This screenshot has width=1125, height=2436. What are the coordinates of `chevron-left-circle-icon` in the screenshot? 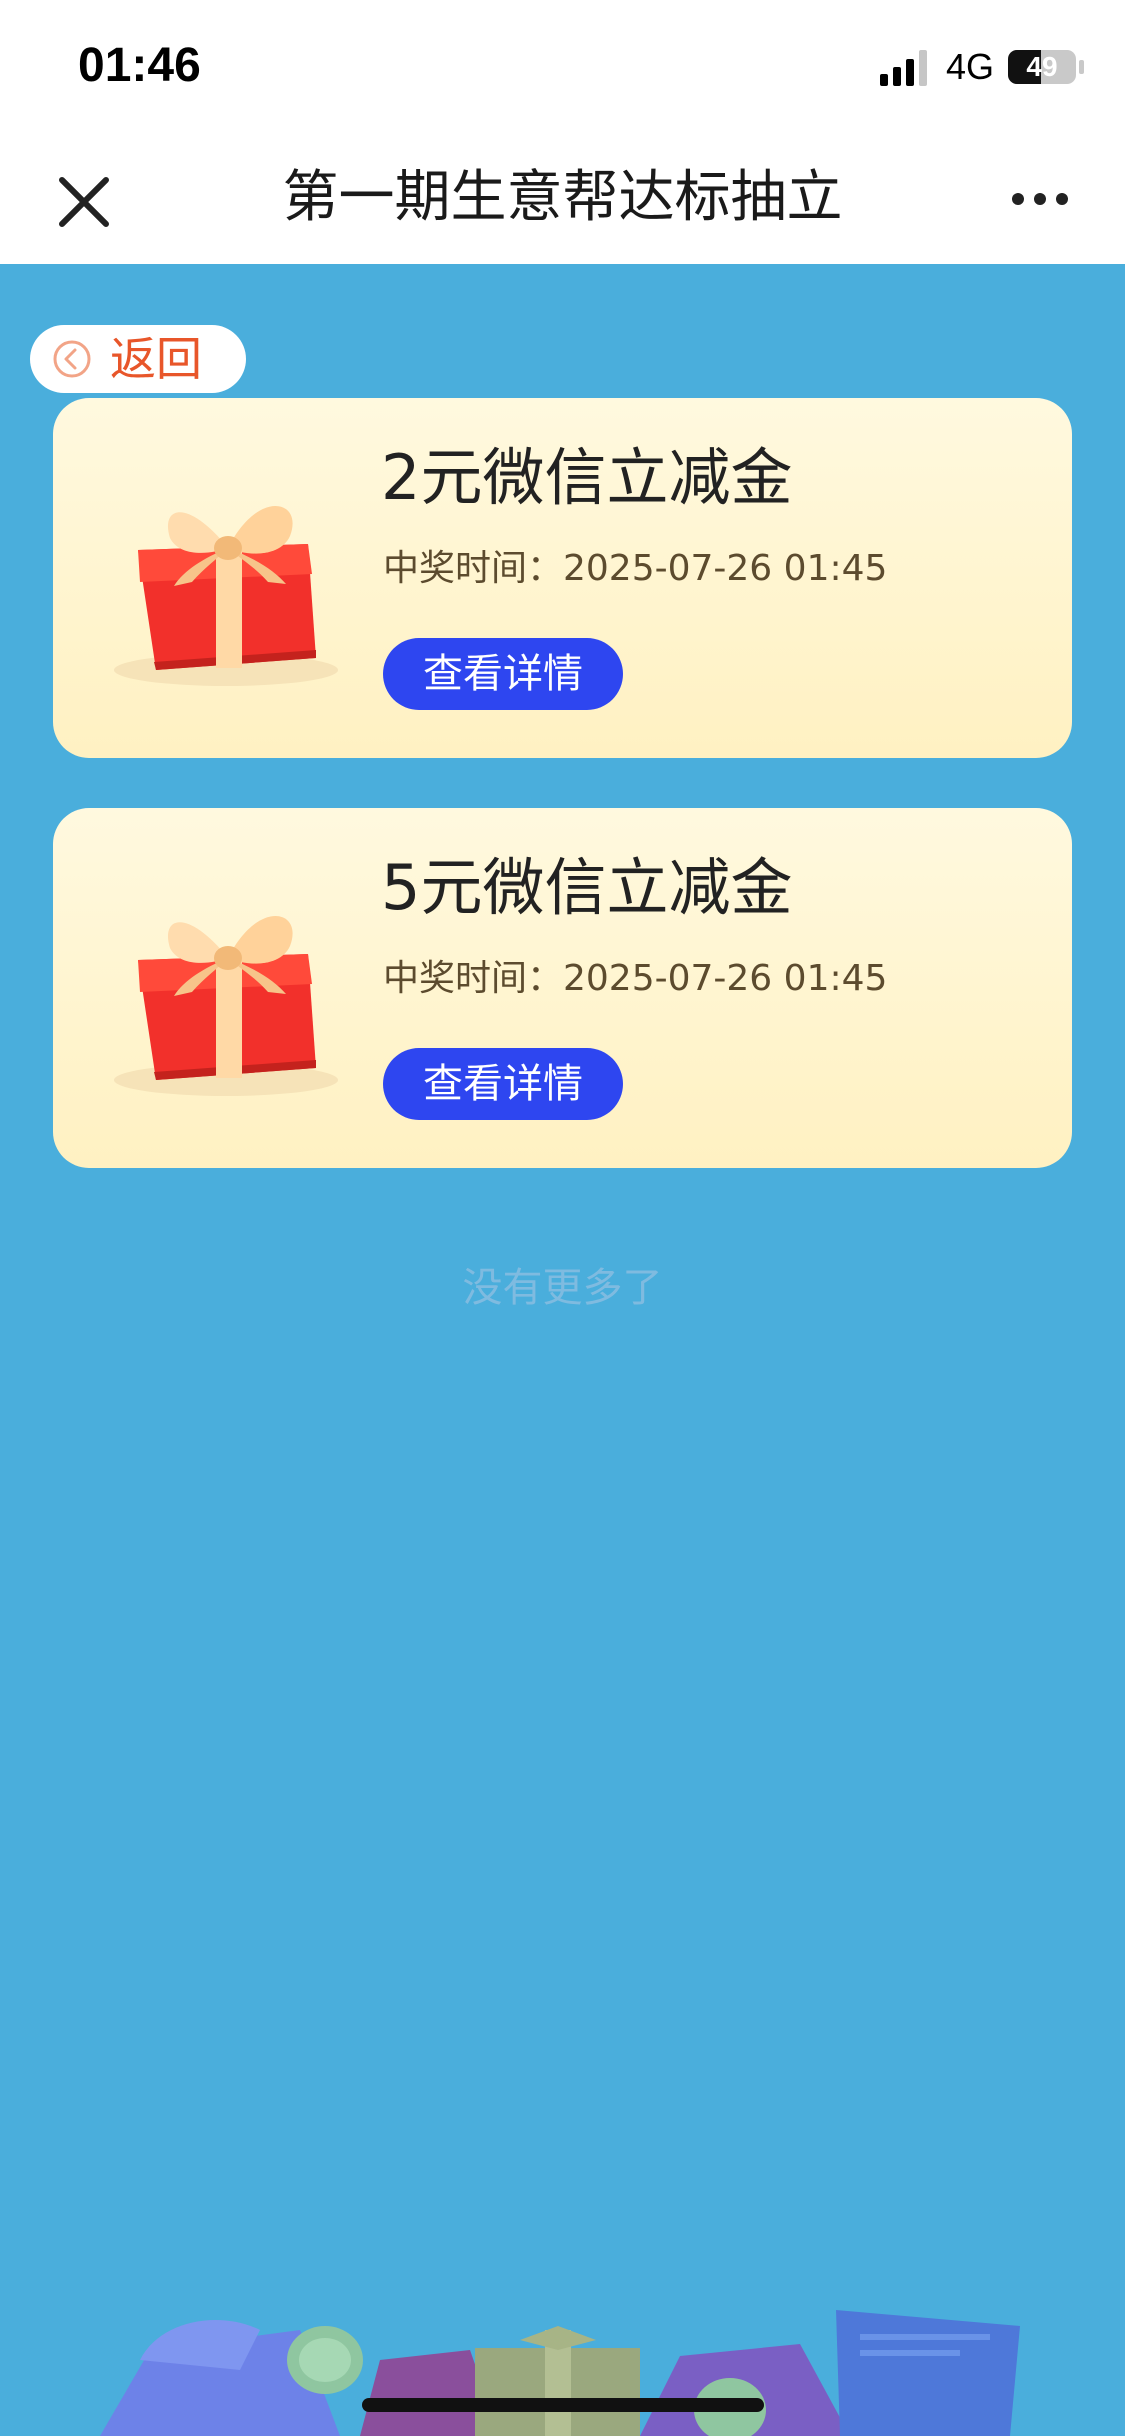 It's located at (72, 359).